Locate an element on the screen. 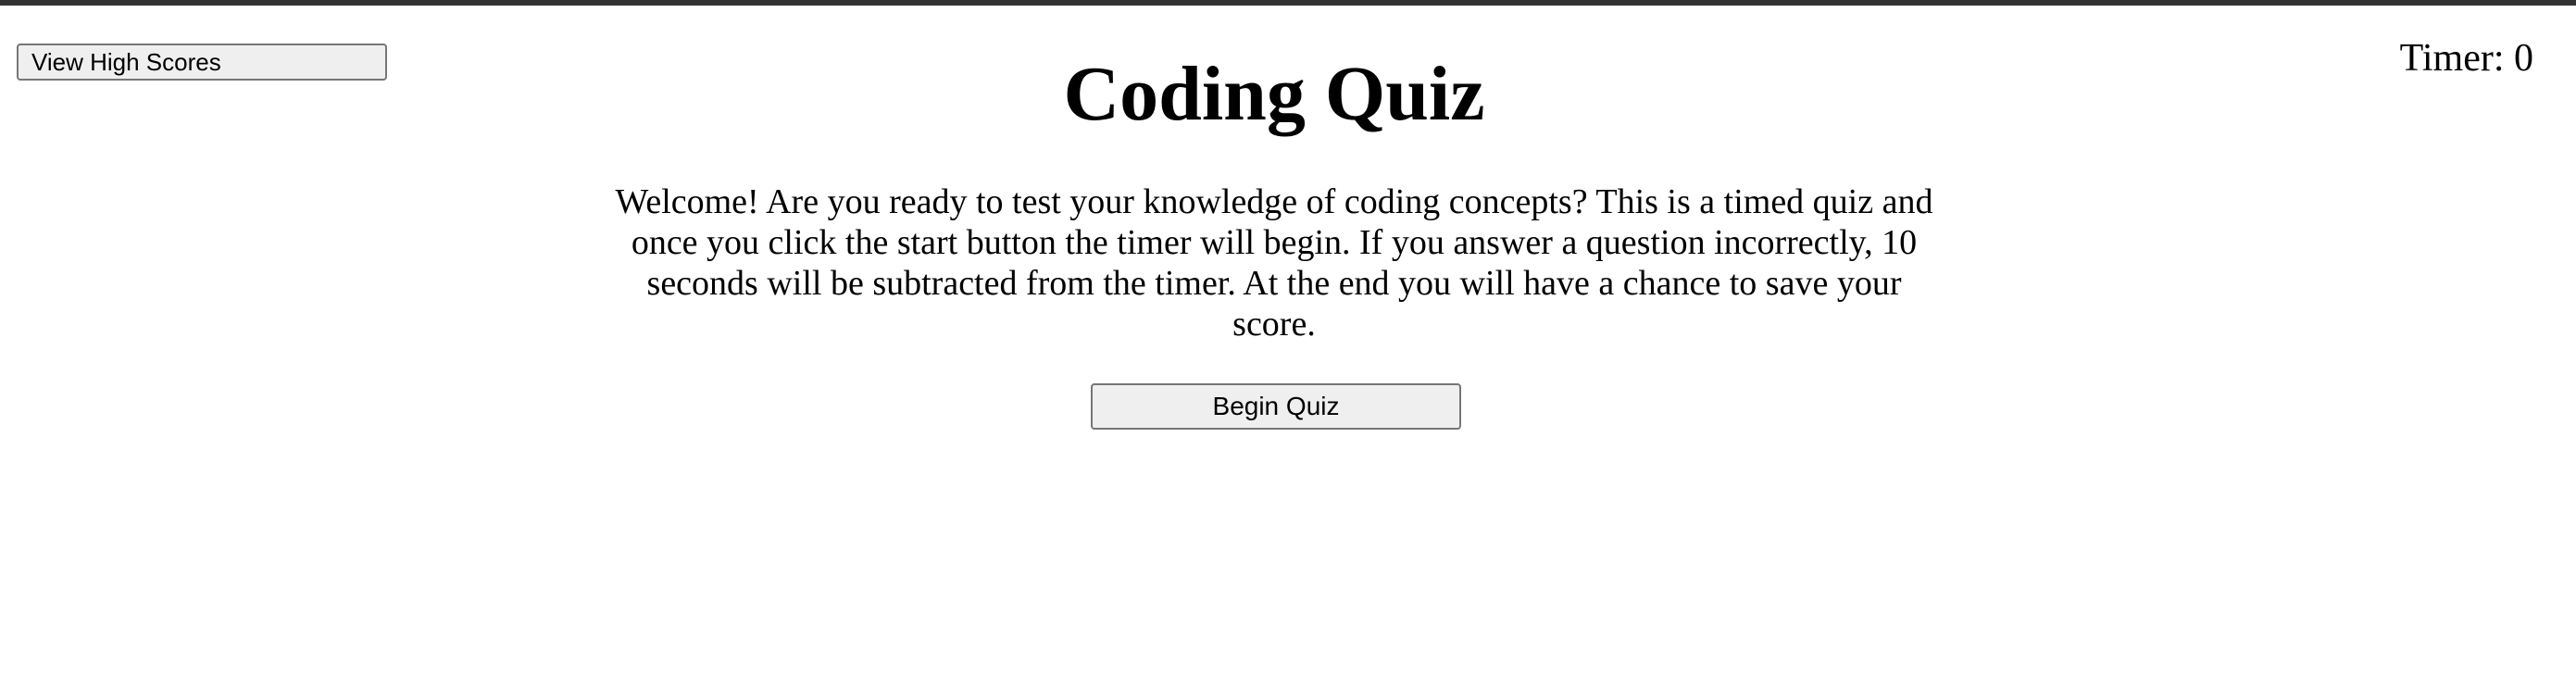 The width and height of the screenshot is (2576, 700). page-title: Coding Quiz is located at coordinates (1274, 94).